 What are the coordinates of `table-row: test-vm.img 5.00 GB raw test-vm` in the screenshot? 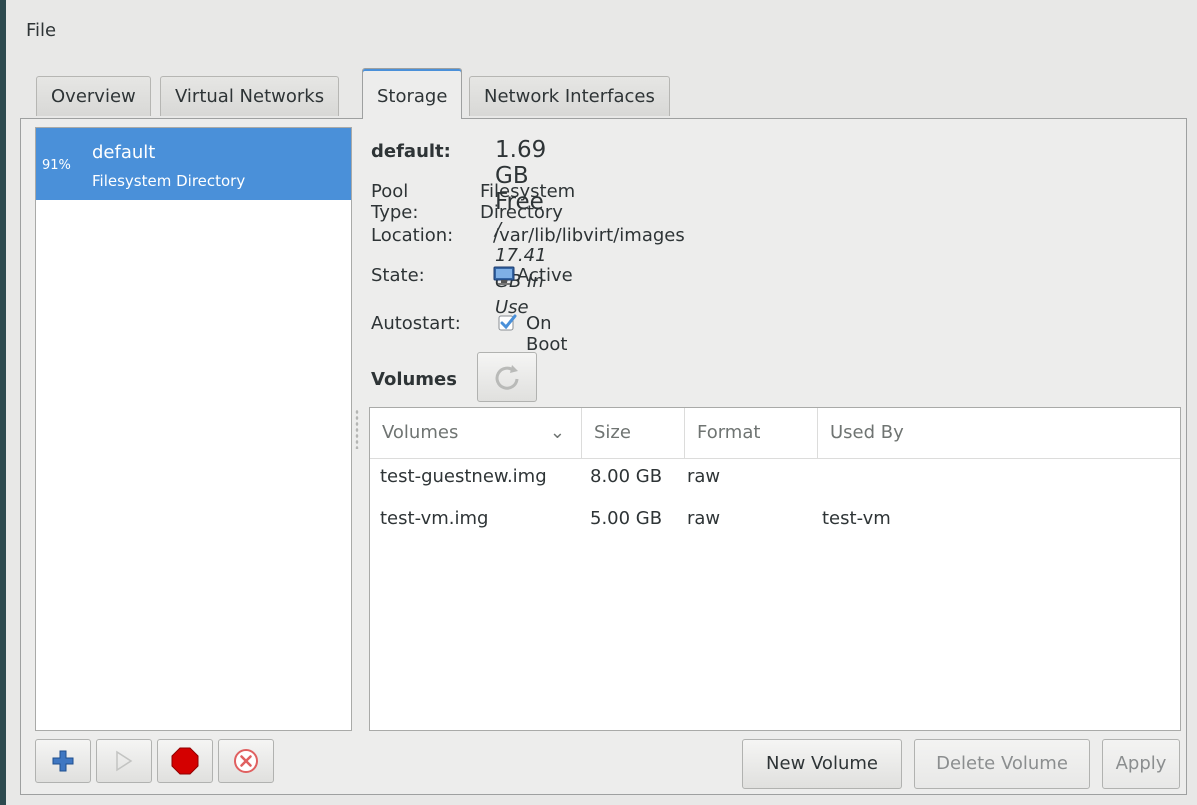 It's located at (775, 519).